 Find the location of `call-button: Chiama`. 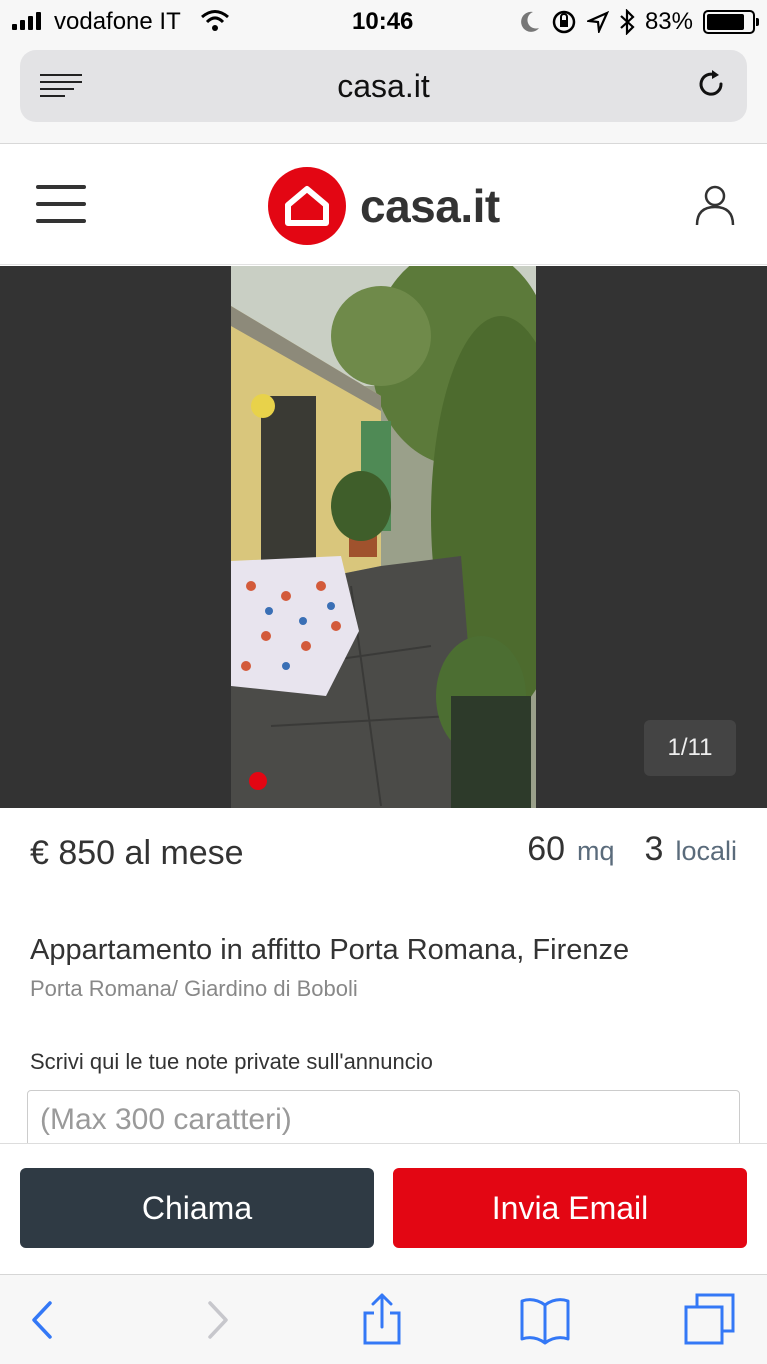

call-button: Chiama is located at coordinates (197, 1208).